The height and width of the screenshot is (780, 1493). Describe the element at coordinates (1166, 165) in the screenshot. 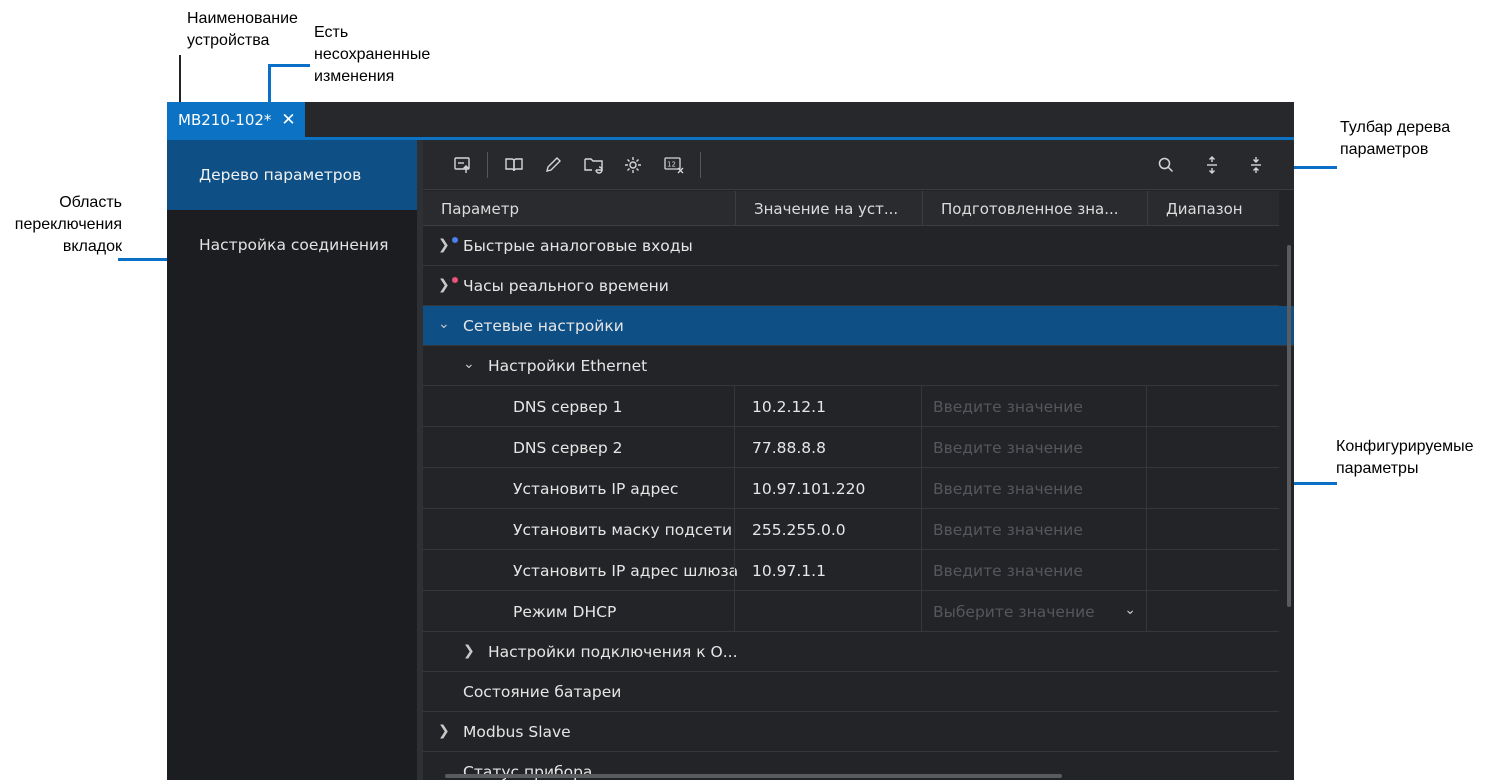

I see `search-icon` at that location.